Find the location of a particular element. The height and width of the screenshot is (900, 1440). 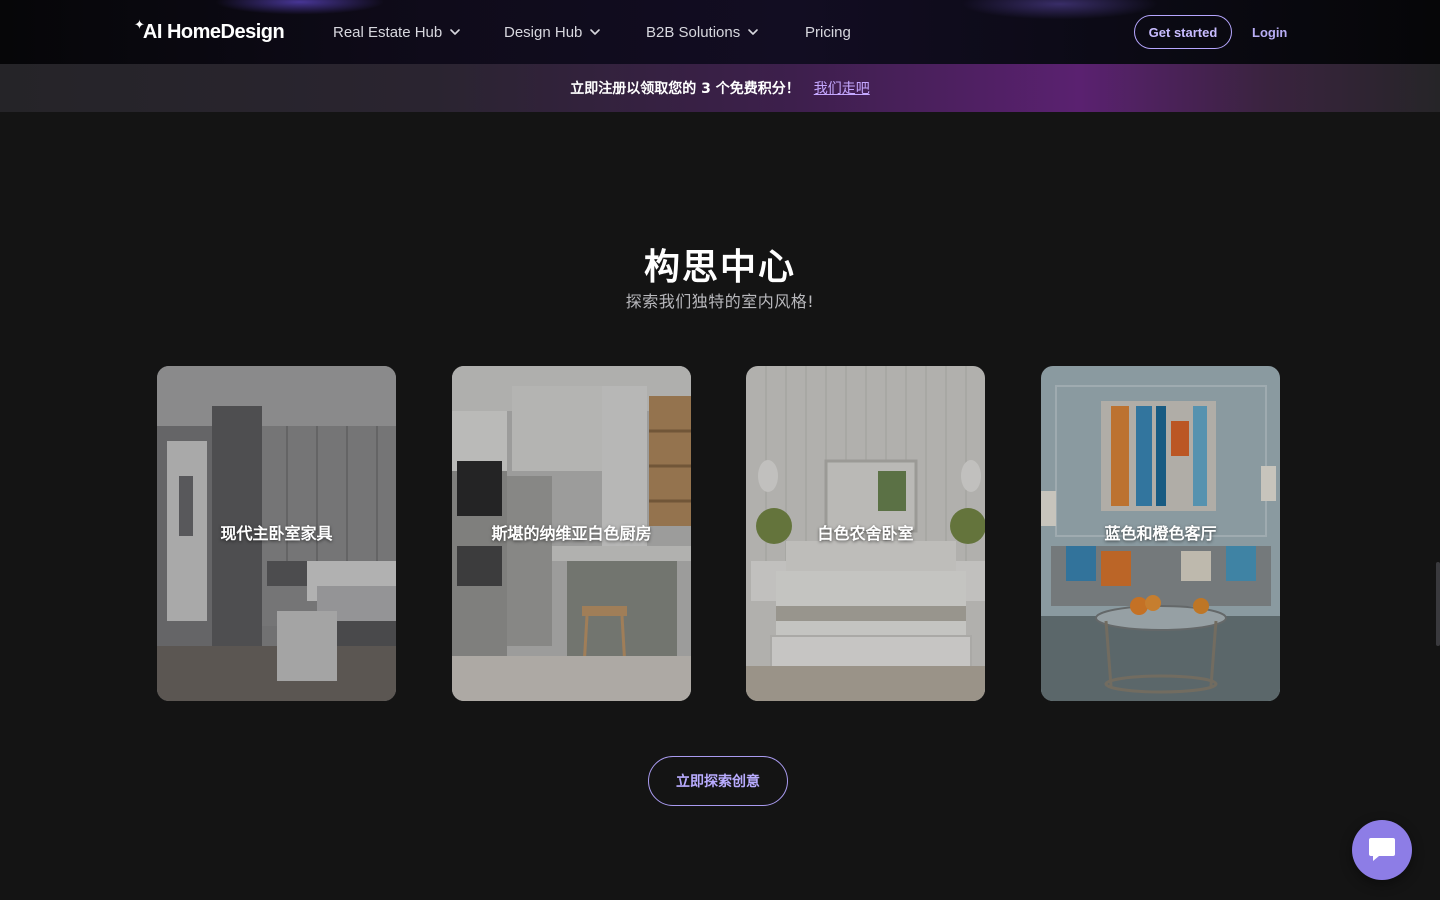

idea-card-modern-bedroom: 现代主卧室家具 is located at coordinates (276, 533).